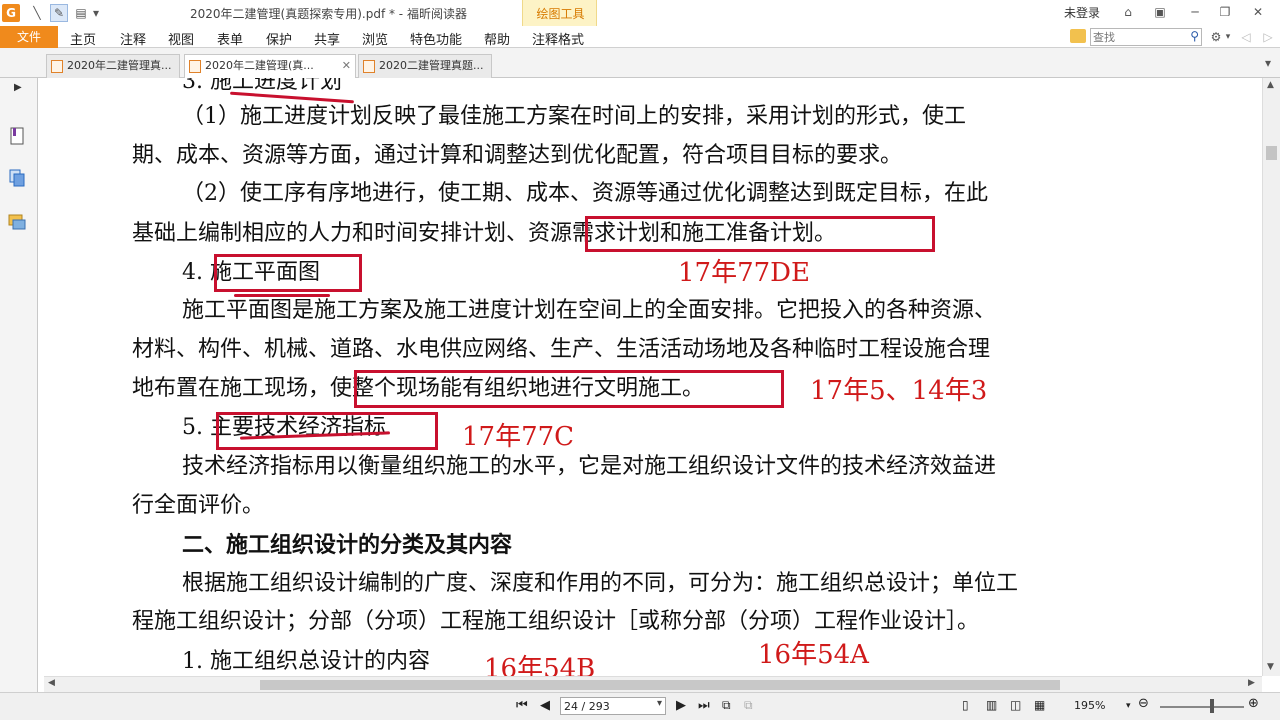  I want to click on vertical-scrollbar: ▲ ▼, so click(1271, 377).